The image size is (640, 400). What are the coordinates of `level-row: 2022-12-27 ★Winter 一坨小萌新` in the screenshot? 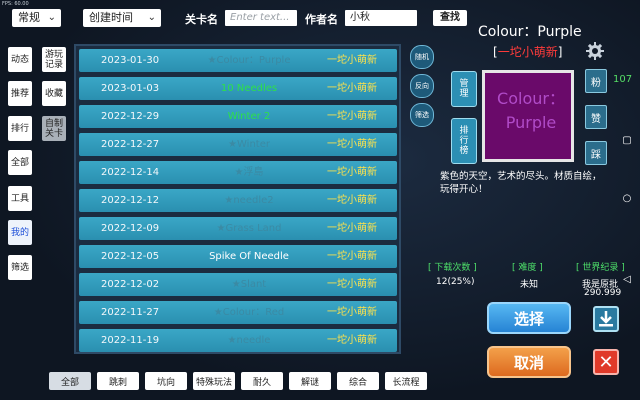 It's located at (238, 144).